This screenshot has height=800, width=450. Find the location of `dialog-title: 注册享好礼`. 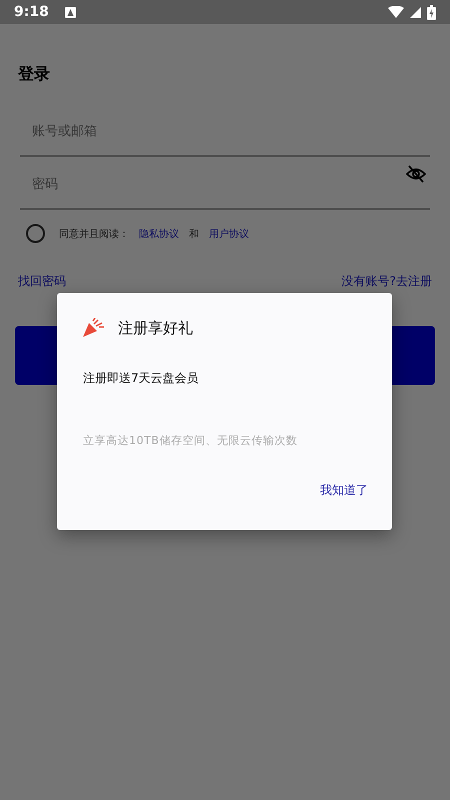

dialog-title: 注册享好礼 is located at coordinates (155, 328).